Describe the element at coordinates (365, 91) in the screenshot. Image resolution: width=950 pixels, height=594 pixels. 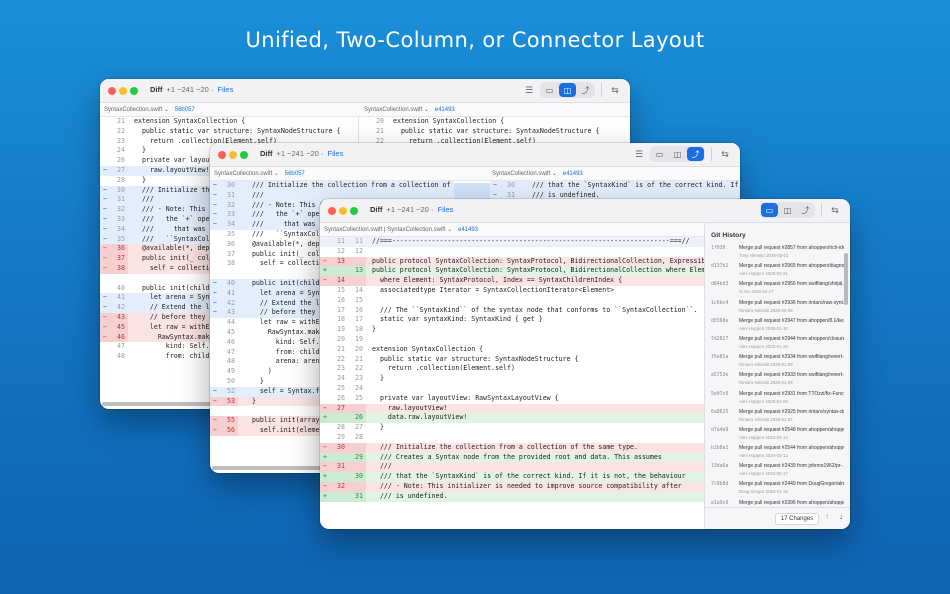
I see `title-bar: Diff +1 −241 −20 · Files ☰ ▭ ◫ ⤴ ⇆` at that location.